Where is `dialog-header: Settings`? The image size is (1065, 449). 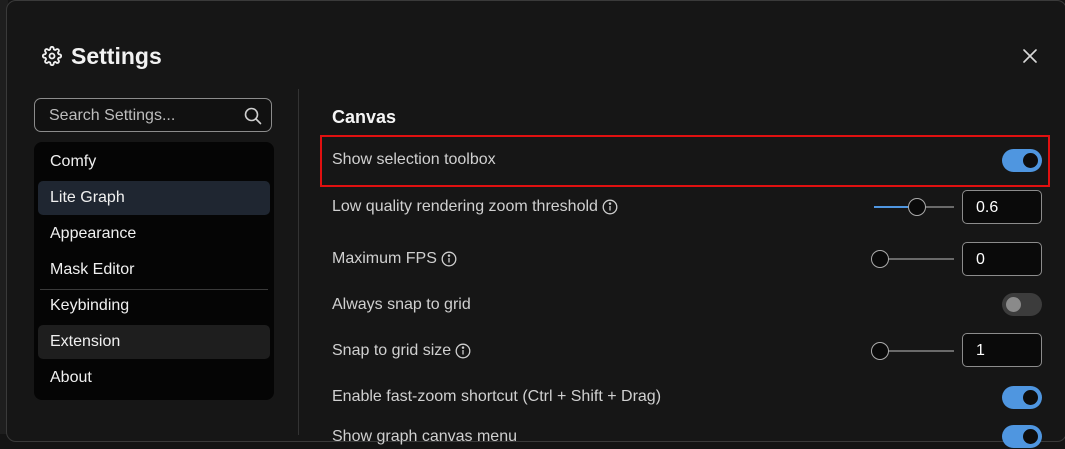 dialog-header: Settings is located at coordinates (101, 56).